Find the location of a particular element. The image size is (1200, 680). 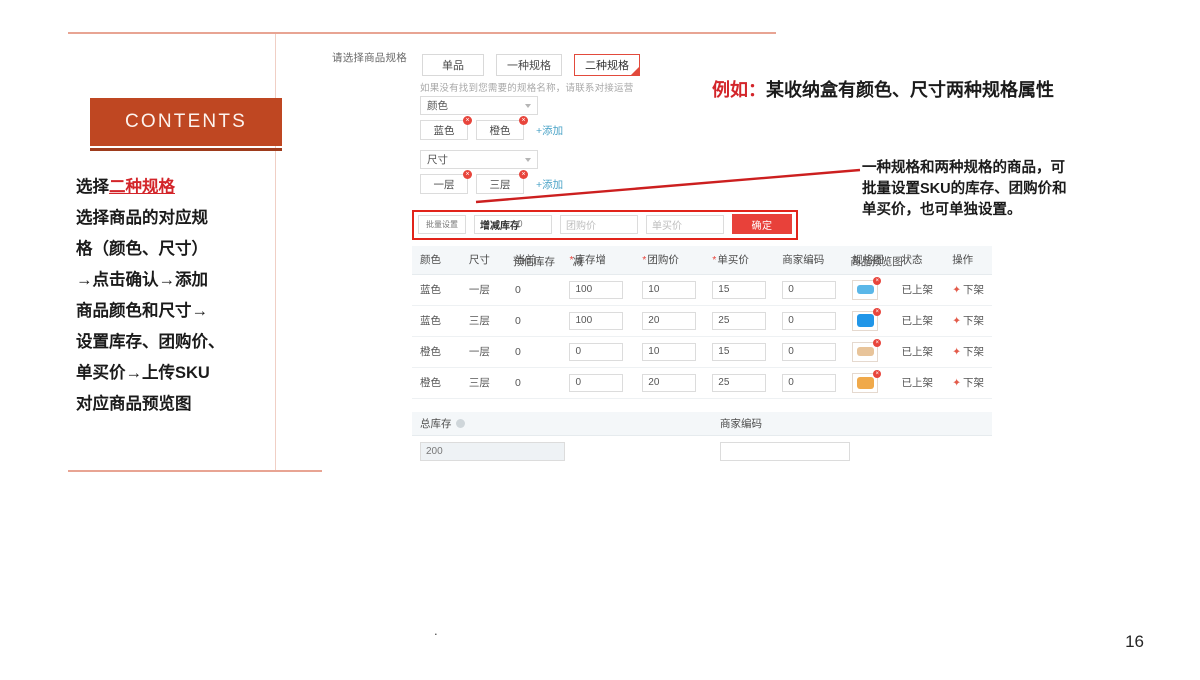

tab-single-product: 单品 is located at coordinates (453, 65).